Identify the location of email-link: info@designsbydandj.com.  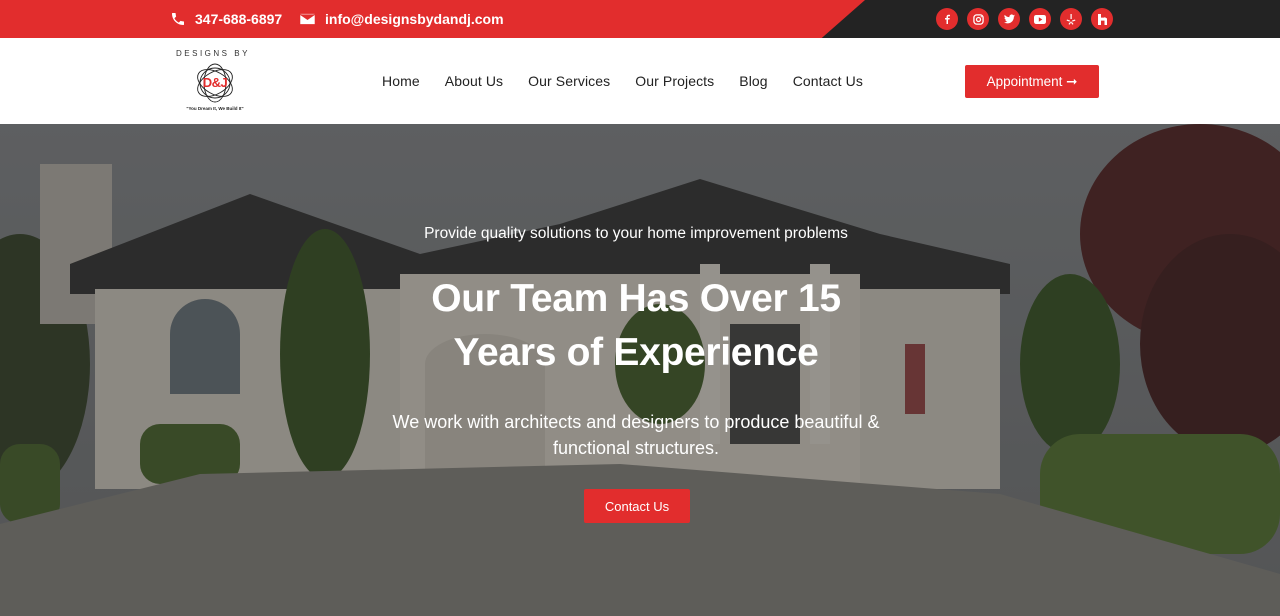
(401, 19).